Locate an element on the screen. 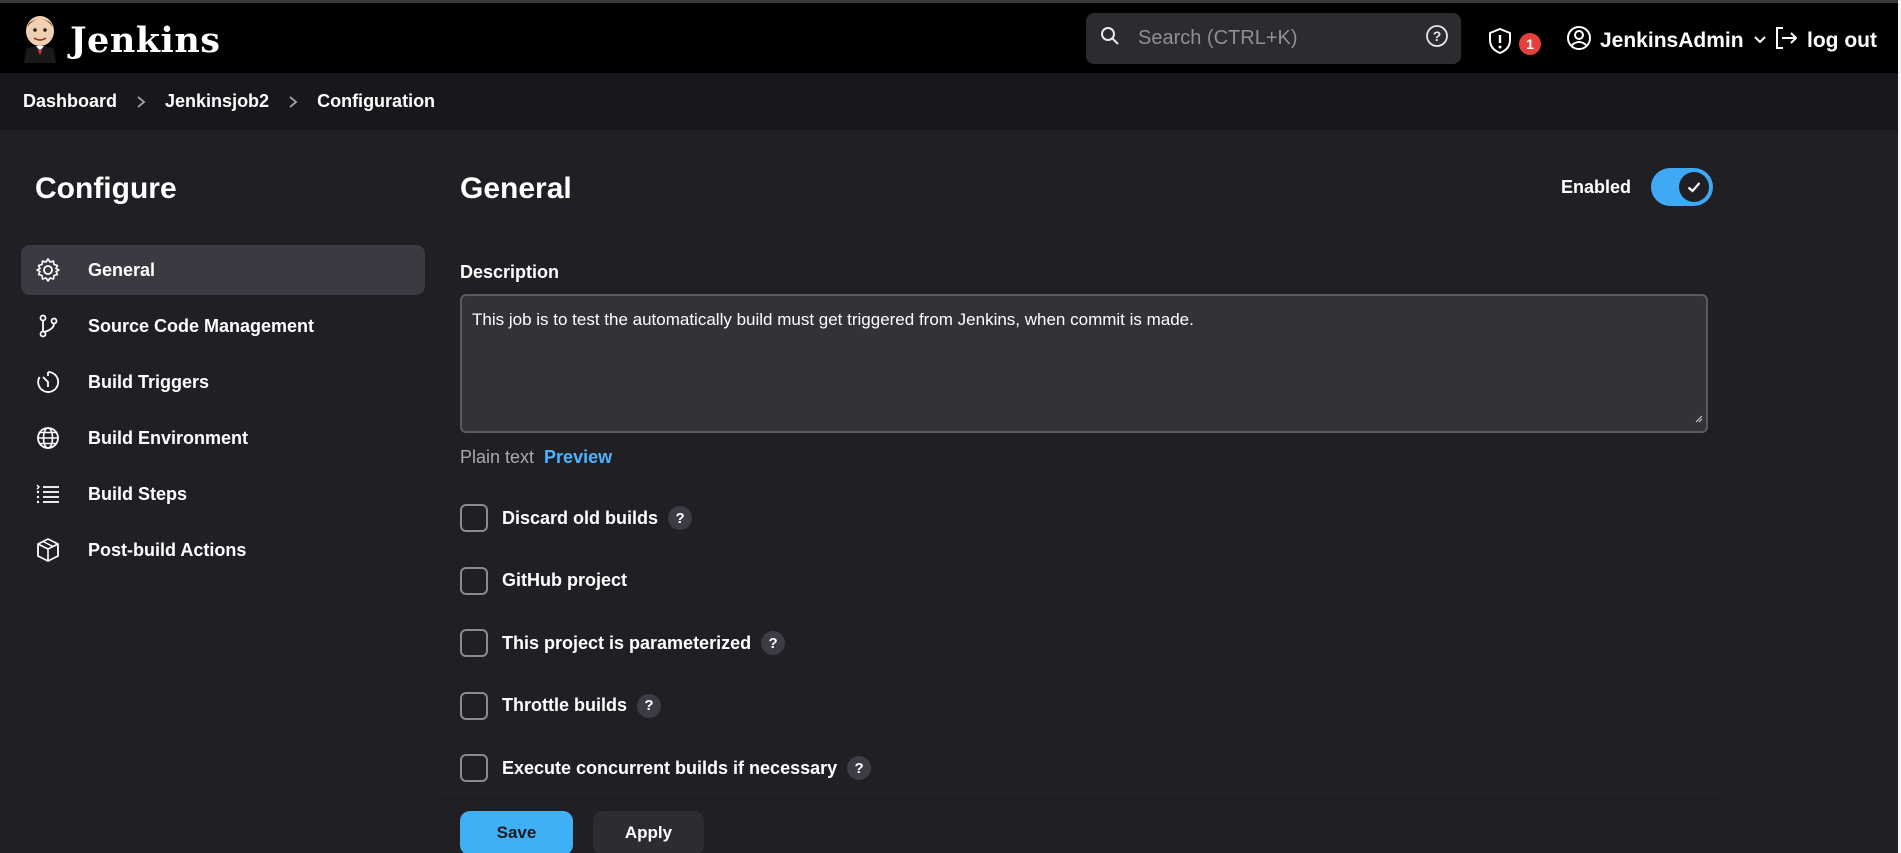 The image size is (1901, 853). shield-alert-icon is located at coordinates (1500, 44).